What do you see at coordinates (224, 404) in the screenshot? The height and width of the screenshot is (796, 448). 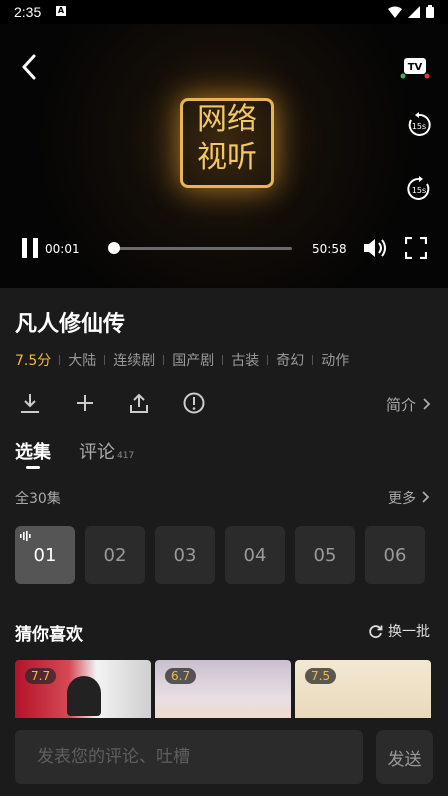 I see `action-bar` at bounding box center [224, 404].